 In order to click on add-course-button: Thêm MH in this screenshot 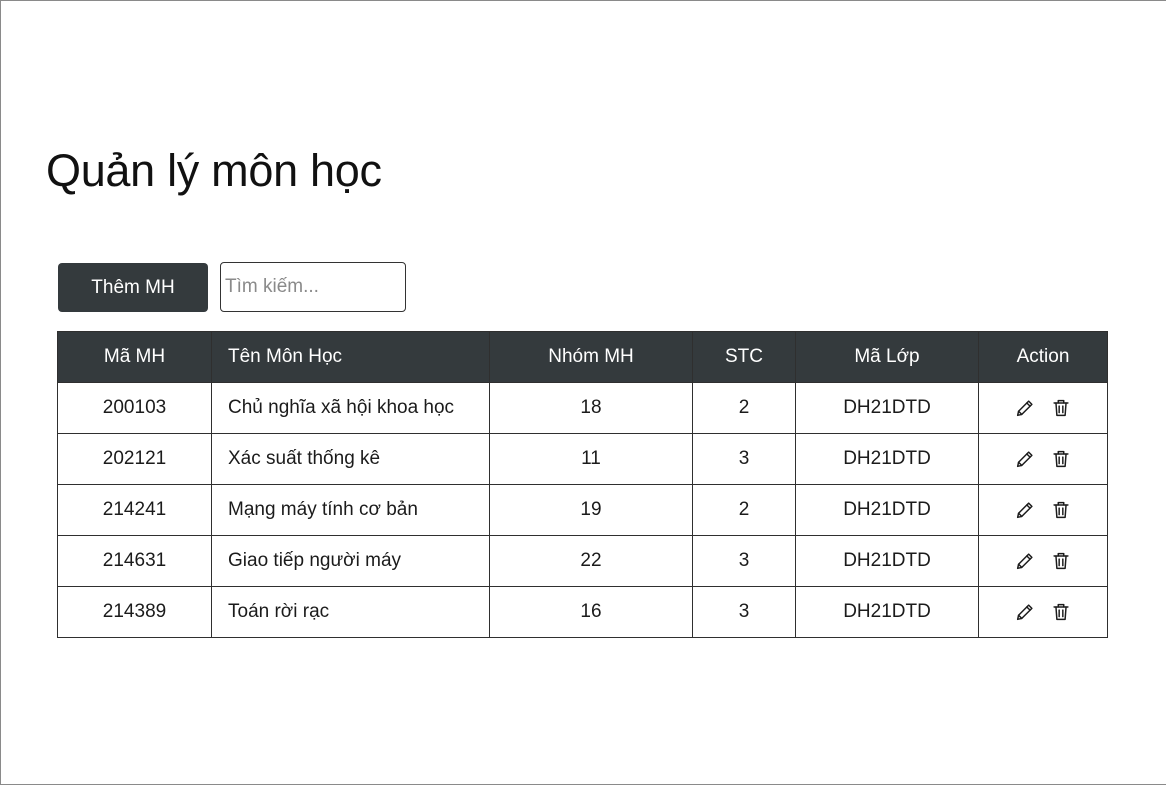, I will do `click(133, 287)`.